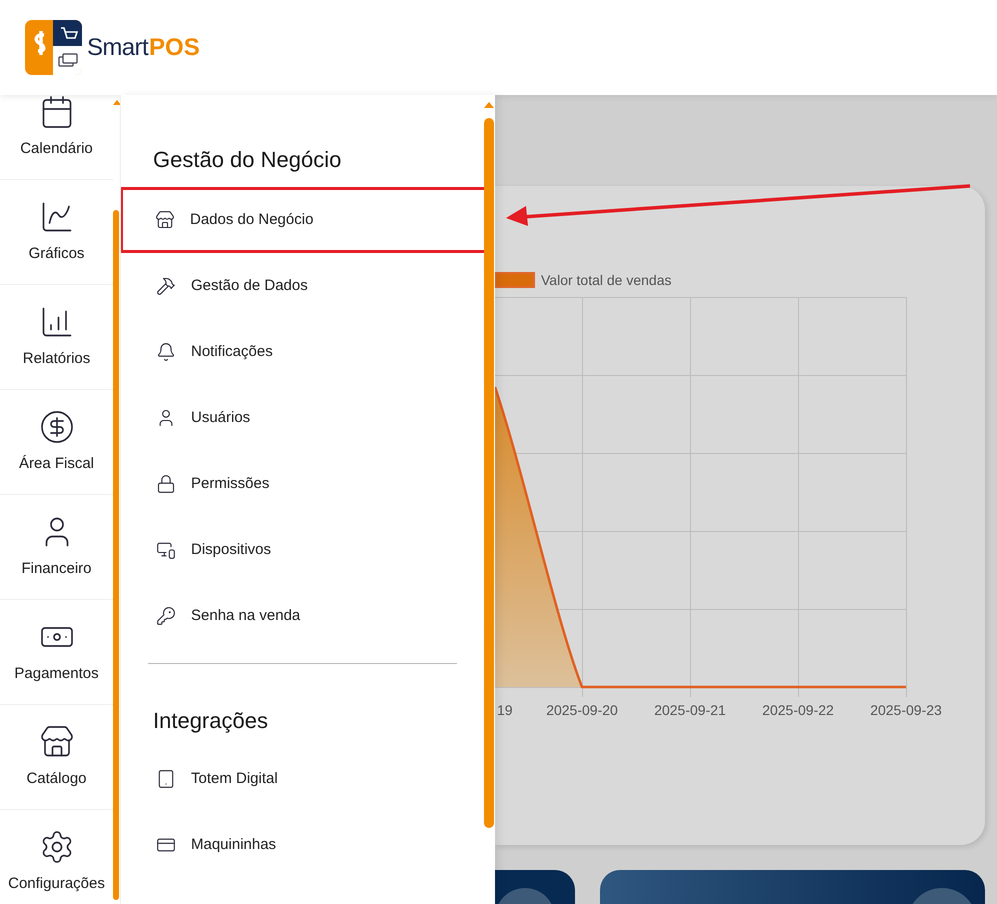  Describe the element at coordinates (798, 710) in the screenshot. I see `axis-label: 2025-09-22` at that location.